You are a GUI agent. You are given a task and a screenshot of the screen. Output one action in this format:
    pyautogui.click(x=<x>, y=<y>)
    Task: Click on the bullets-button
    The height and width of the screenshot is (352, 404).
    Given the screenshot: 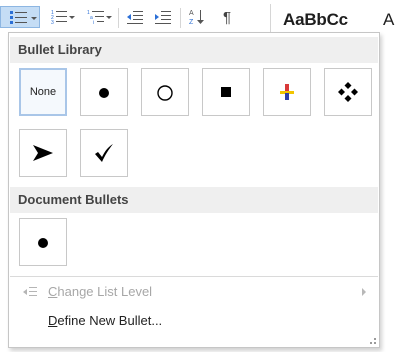 What is the action you would take?
    pyautogui.click(x=20, y=17)
    